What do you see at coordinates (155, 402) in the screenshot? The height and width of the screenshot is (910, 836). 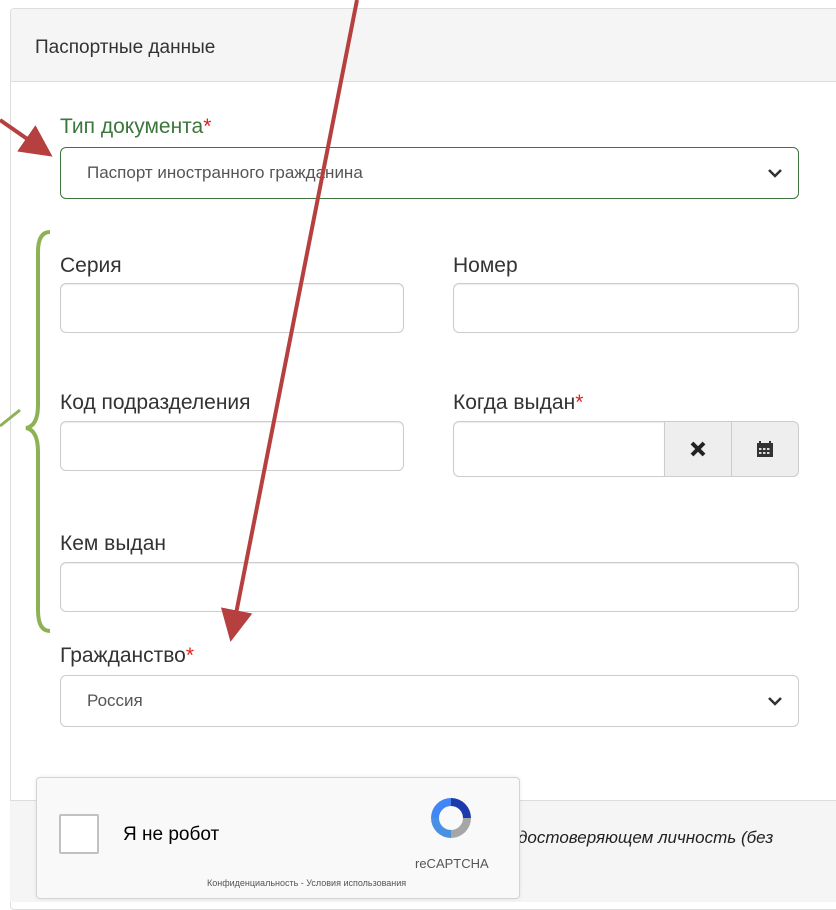 I see `division-code-label: Код подразделения` at bounding box center [155, 402].